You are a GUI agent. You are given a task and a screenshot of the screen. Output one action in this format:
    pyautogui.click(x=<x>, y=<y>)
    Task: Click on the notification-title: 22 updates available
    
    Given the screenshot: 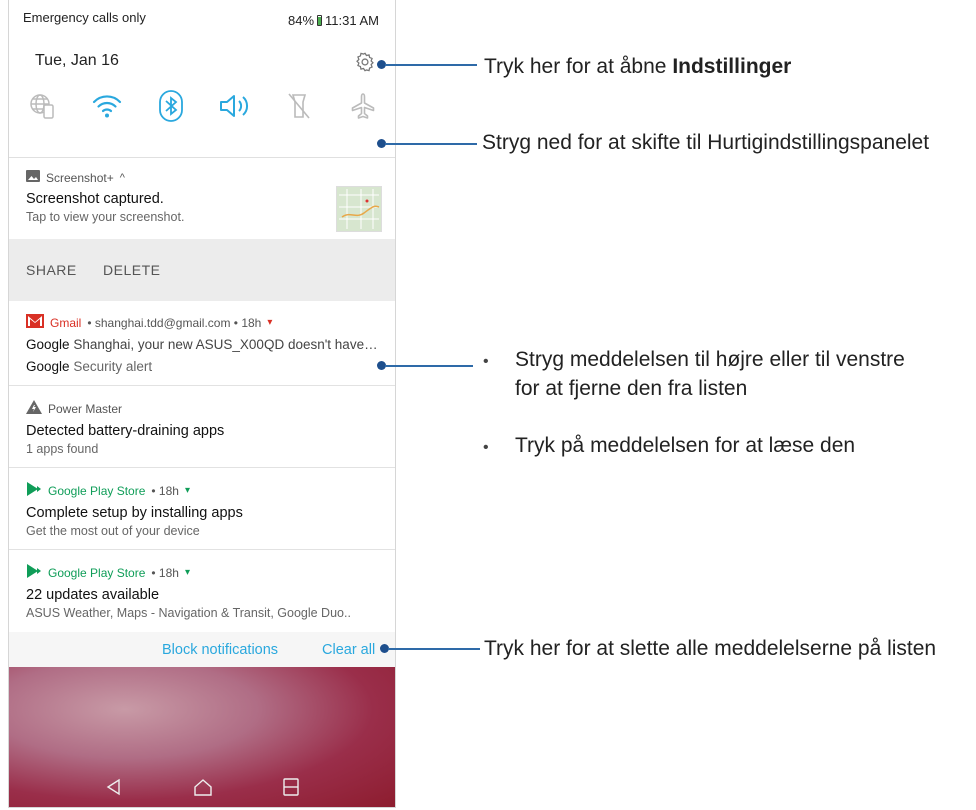 What is the action you would take?
    pyautogui.click(x=93, y=595)
    